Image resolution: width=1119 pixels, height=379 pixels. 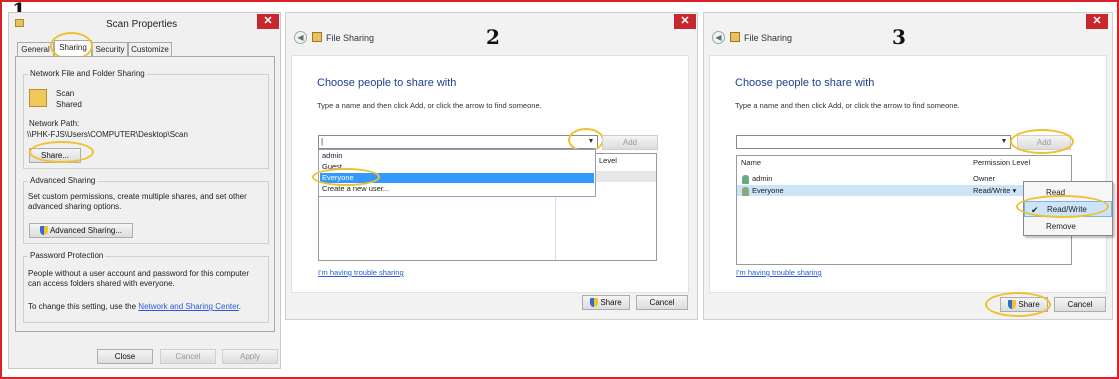 I want to click on close-button: Close, so click(x=125, y=356).